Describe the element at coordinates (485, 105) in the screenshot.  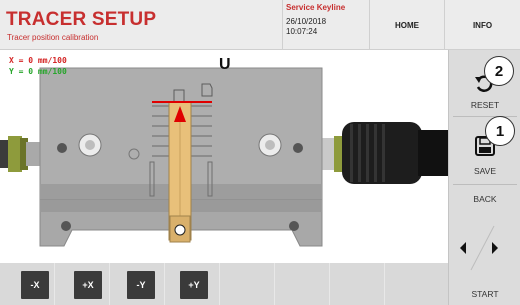
I see `reset-label: RESET` at that location.